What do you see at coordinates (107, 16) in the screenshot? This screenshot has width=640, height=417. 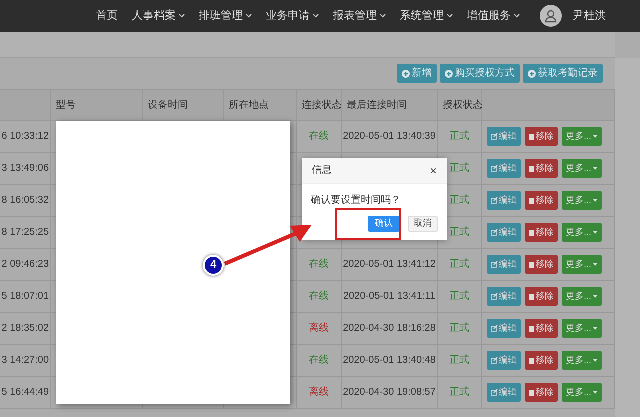 I see `nav-item: 首页` at bounding box center [107, 16].